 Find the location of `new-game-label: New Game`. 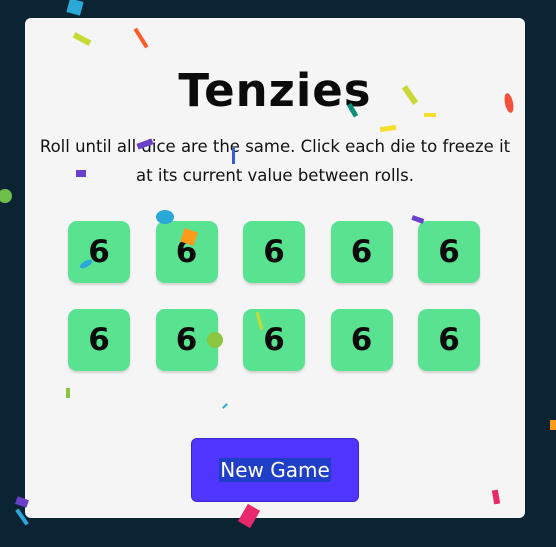

new-game-label: New Game is located at coordinates (275, 470).